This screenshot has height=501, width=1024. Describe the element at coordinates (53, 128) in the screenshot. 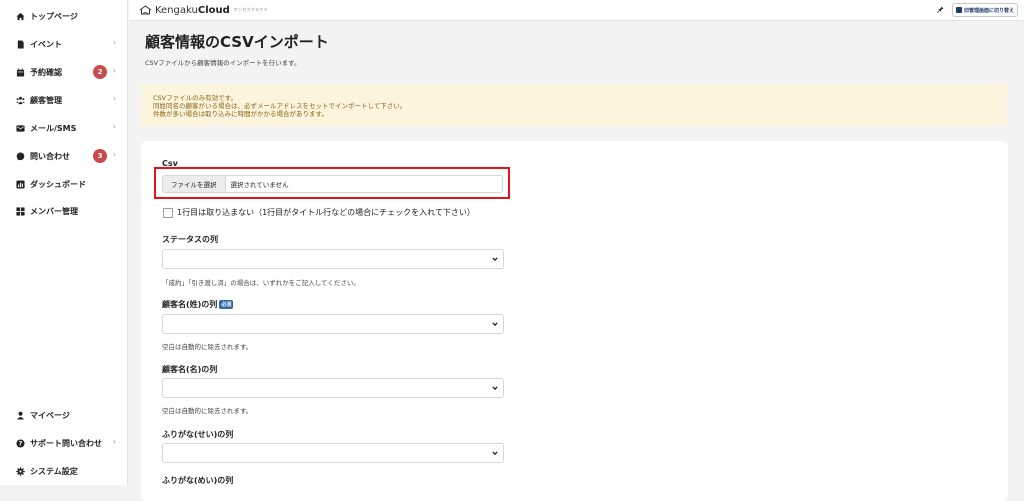

I see `sidebar-item-label: メール/SMS` at that location.